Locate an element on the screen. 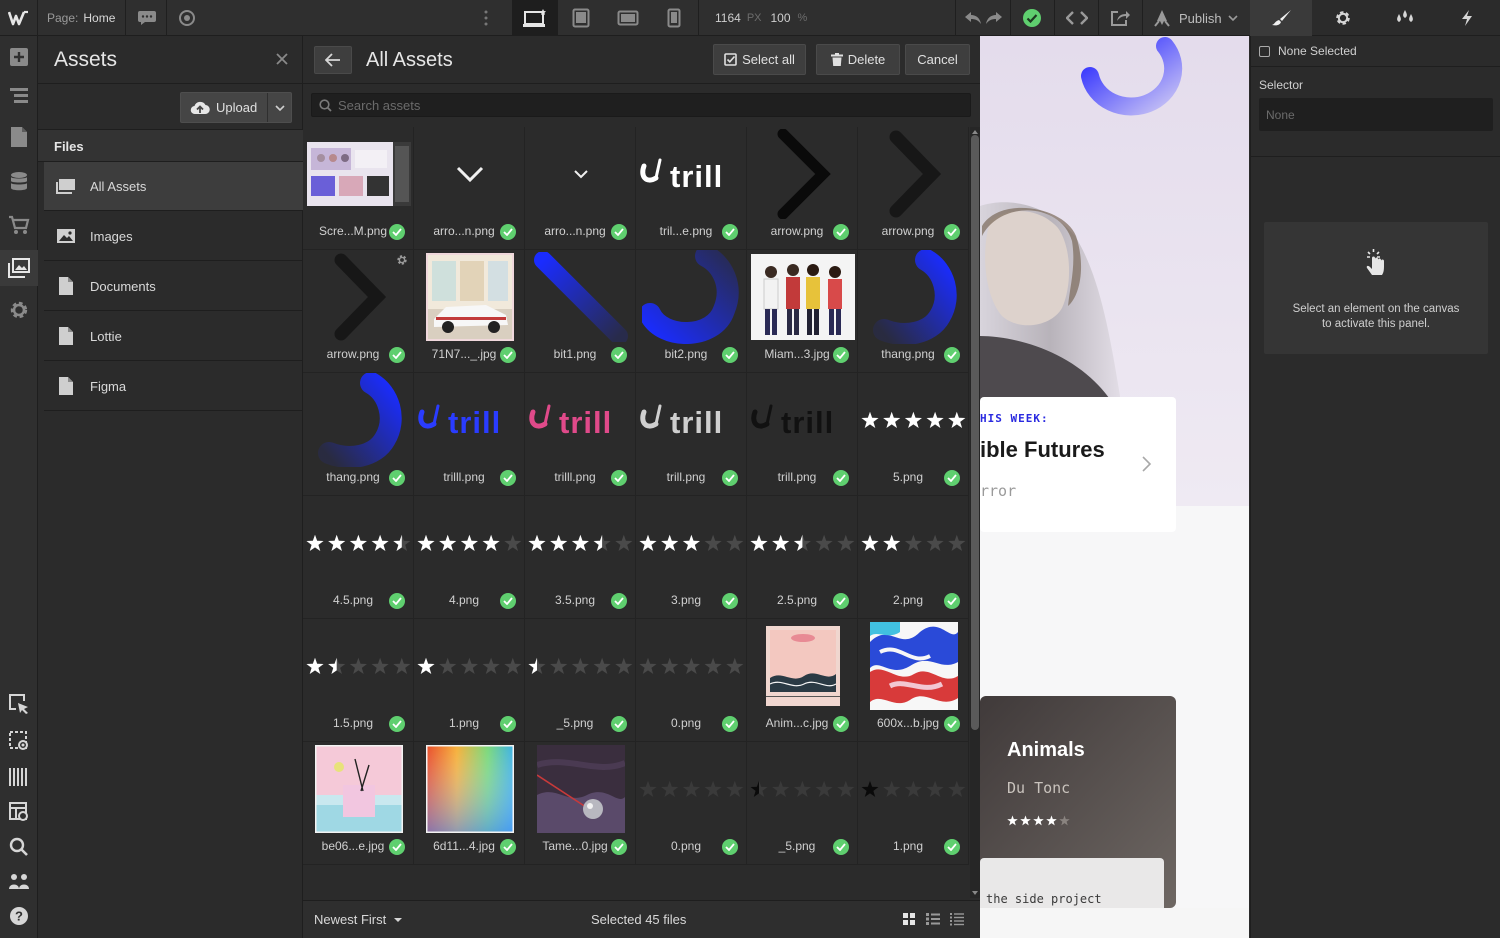  sidebar-item-lottie: Lottie is located at coordinates (173, 336).